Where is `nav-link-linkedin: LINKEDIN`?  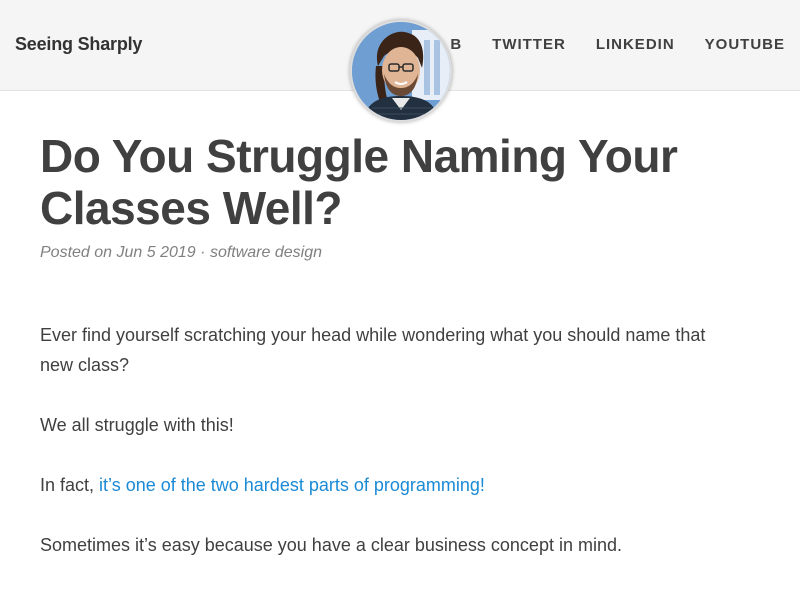 nav-link-linkedin: LINKEDIN is located at coordinates (635, 44).